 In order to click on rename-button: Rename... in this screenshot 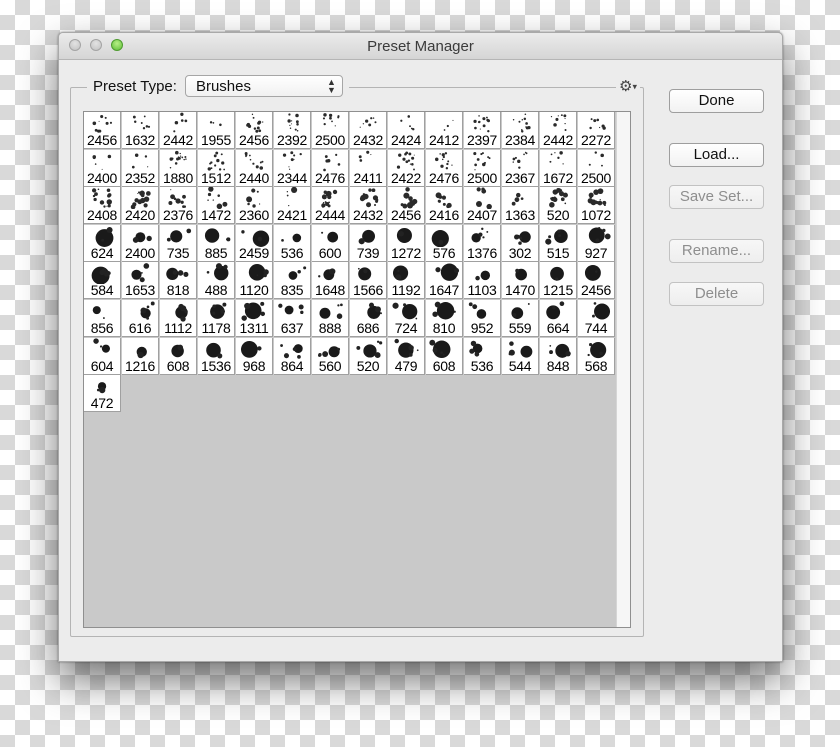, I will do `click(716, 251)`.